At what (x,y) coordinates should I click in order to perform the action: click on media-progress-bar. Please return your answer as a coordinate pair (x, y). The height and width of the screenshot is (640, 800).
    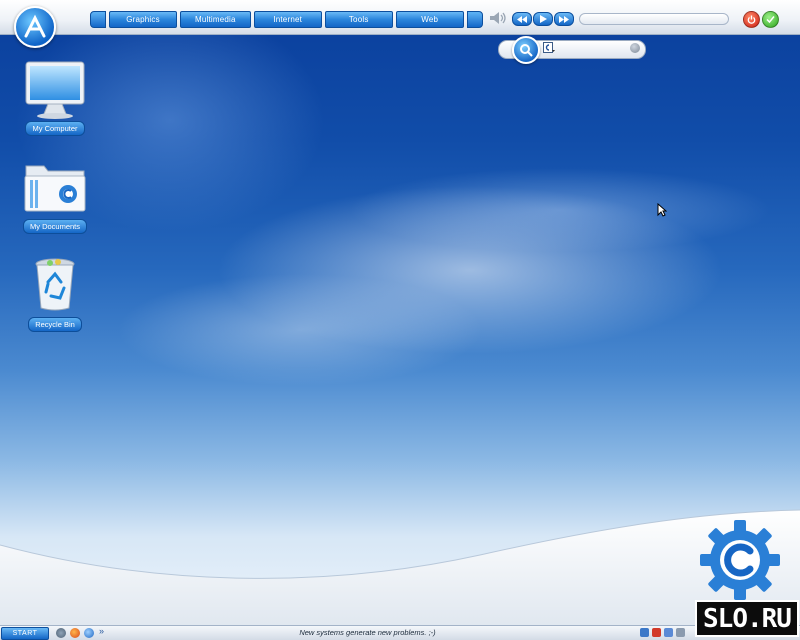
    Looking at the image, I should click on (654, 19).